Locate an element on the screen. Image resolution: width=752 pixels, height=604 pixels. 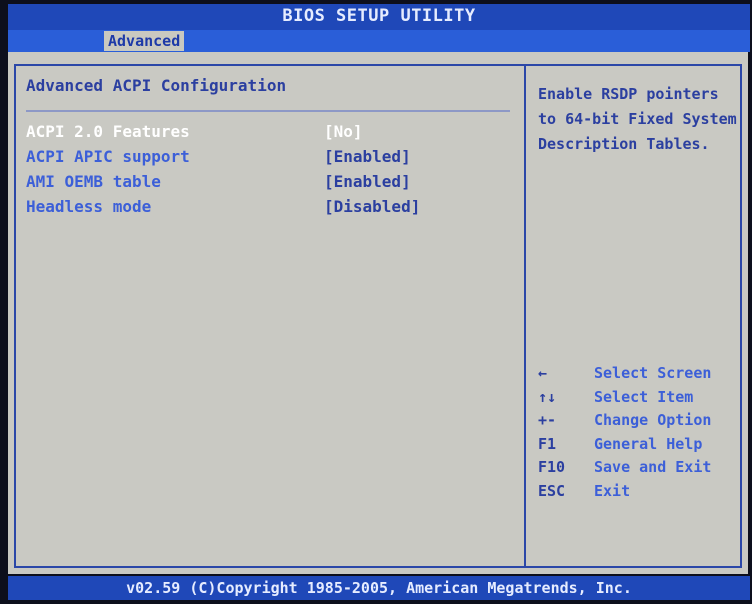
key-row-exit: ESC Exit is located at coordinates (638, 494).